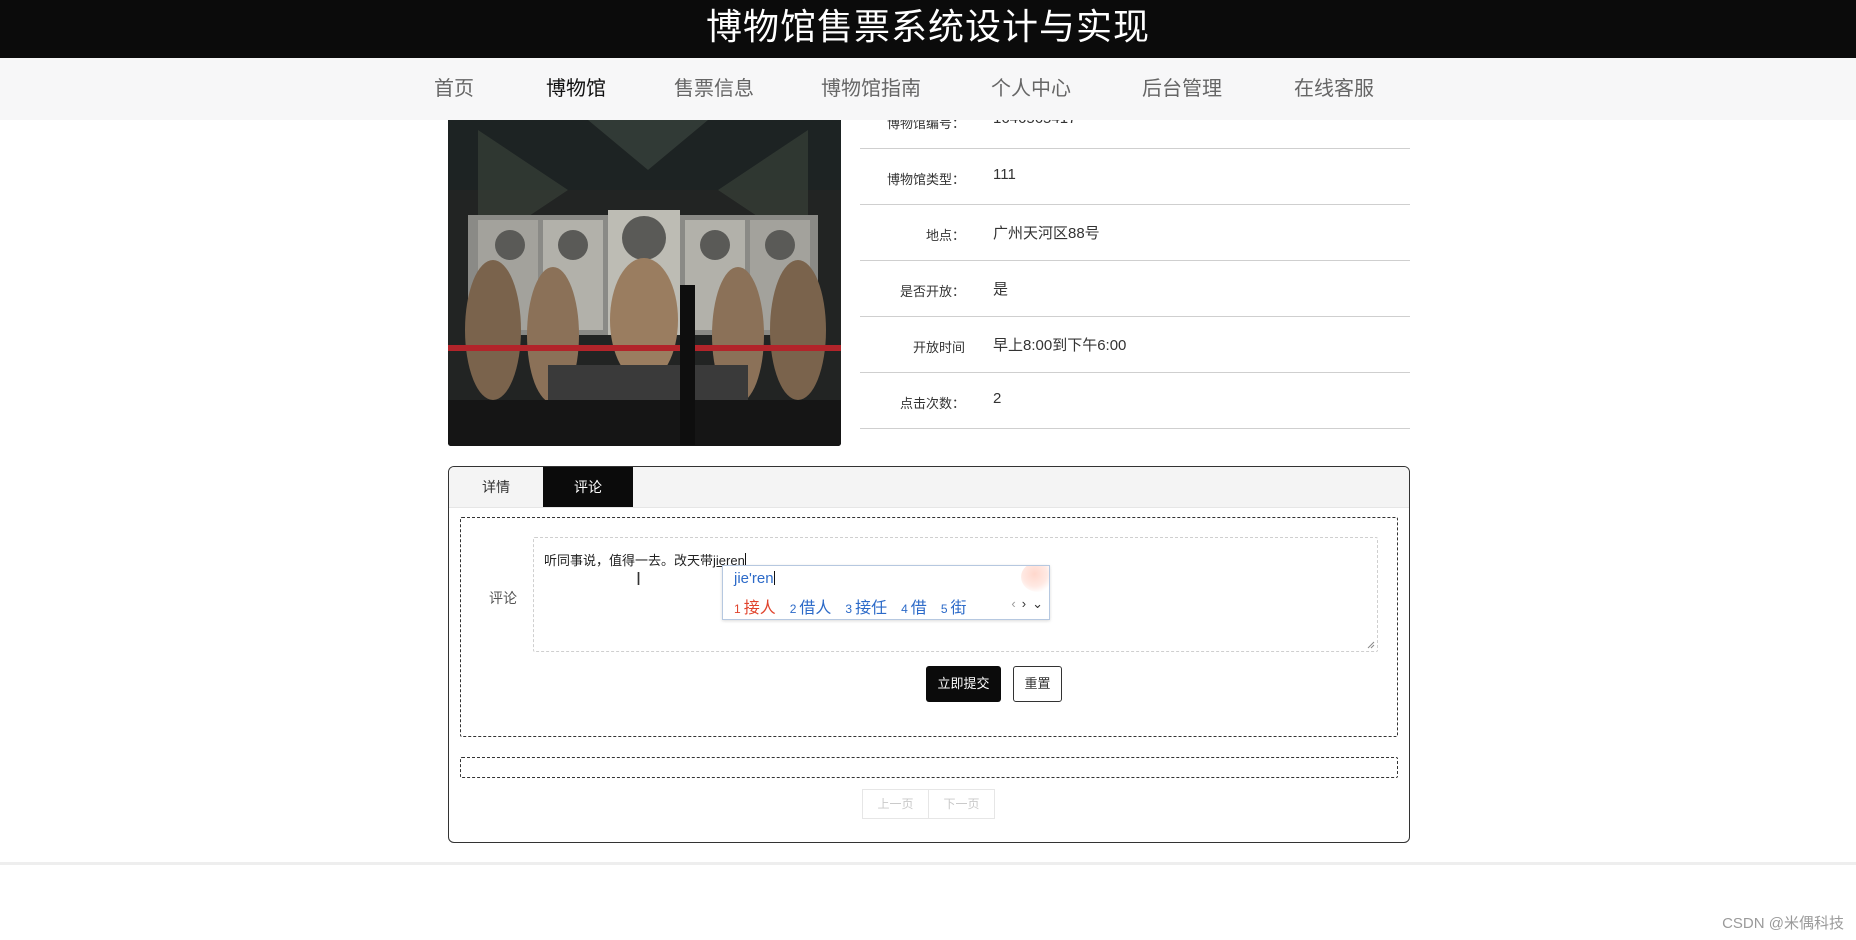 The height and width of the screenshot is (940, 1856). Describe the element at coordinates (1135, 177) in the screenshot. I see `info-row-museum-type: 博物馆类型： 111` at that location.